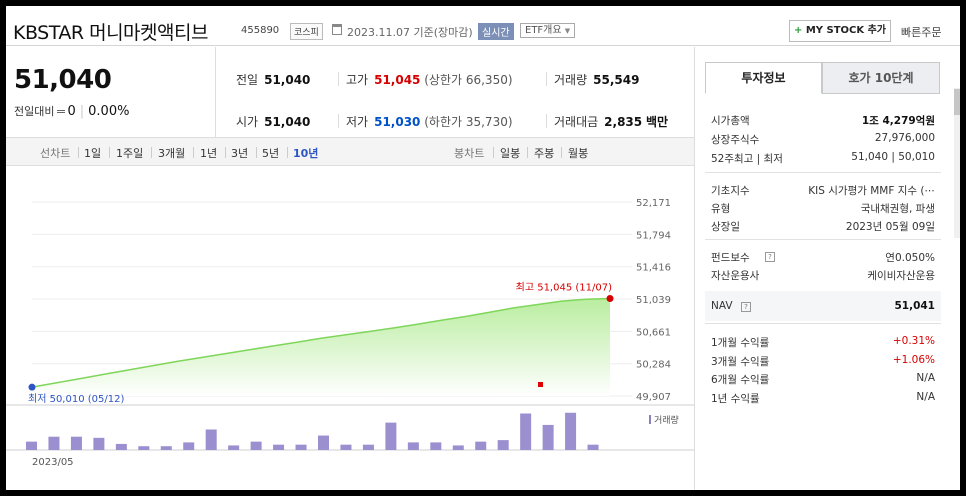  What do you see at coordinates (306, 31) in the screenshot?
I see `market-badge: 코스피` at bounding box center [306, 31].